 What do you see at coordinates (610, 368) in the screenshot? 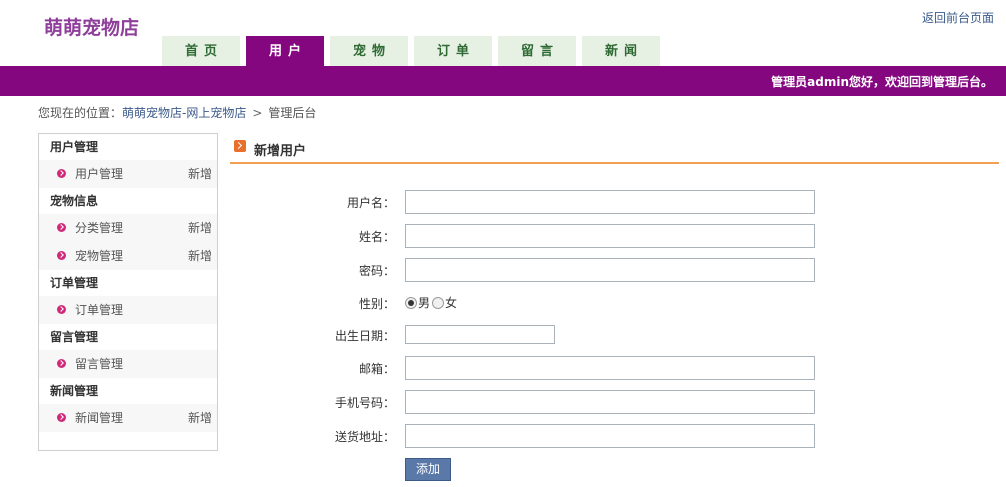
I see `email-input` at bounding box center [610, 368].